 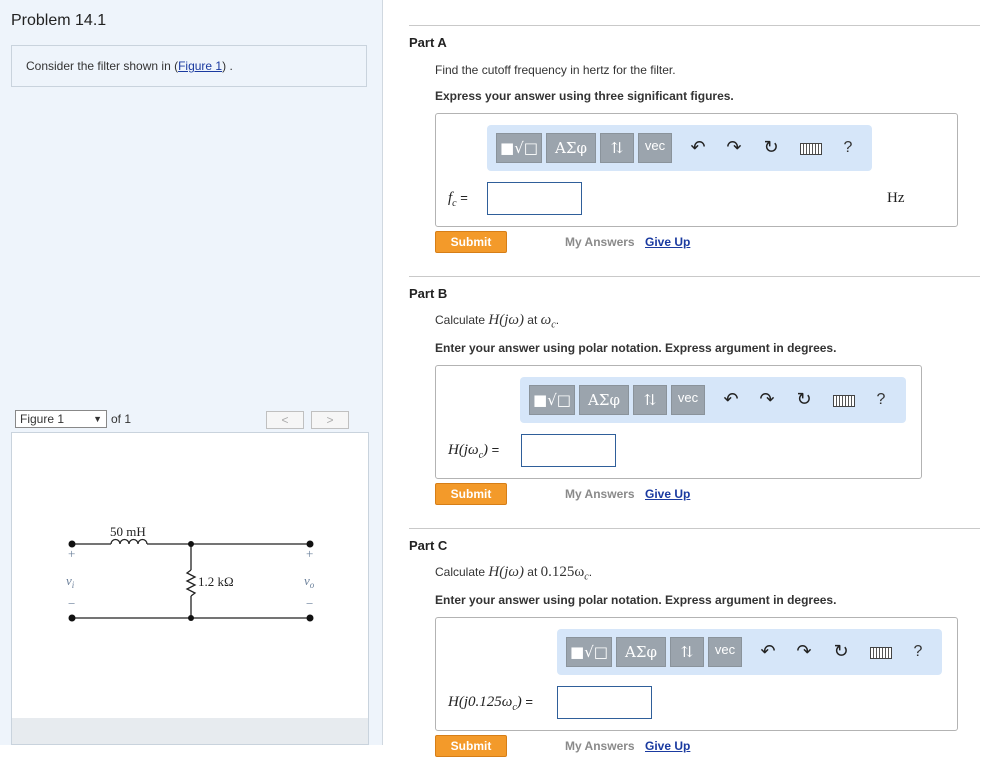 I want to click on previous-figure-button: <, so click(x=285, y=420).